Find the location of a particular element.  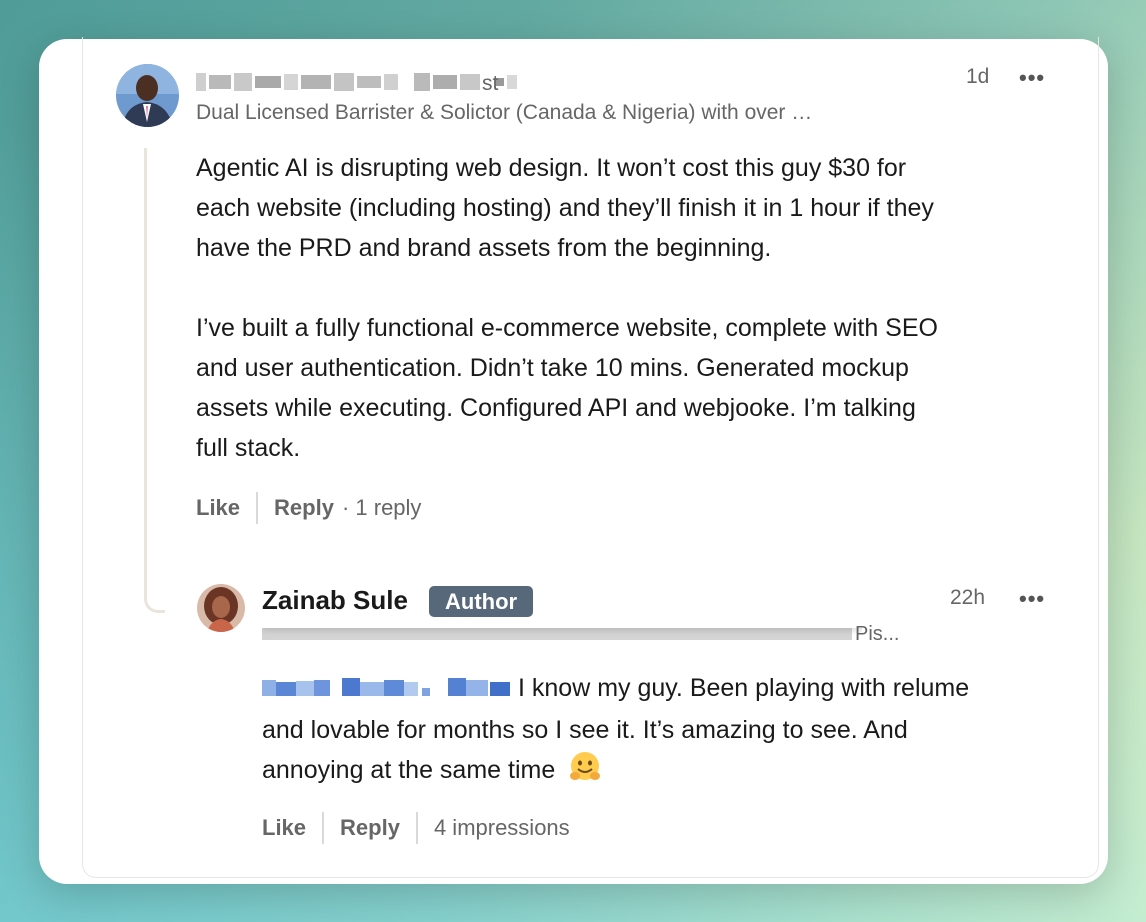

mention-link-redacted is located at coordinates (386, 690).